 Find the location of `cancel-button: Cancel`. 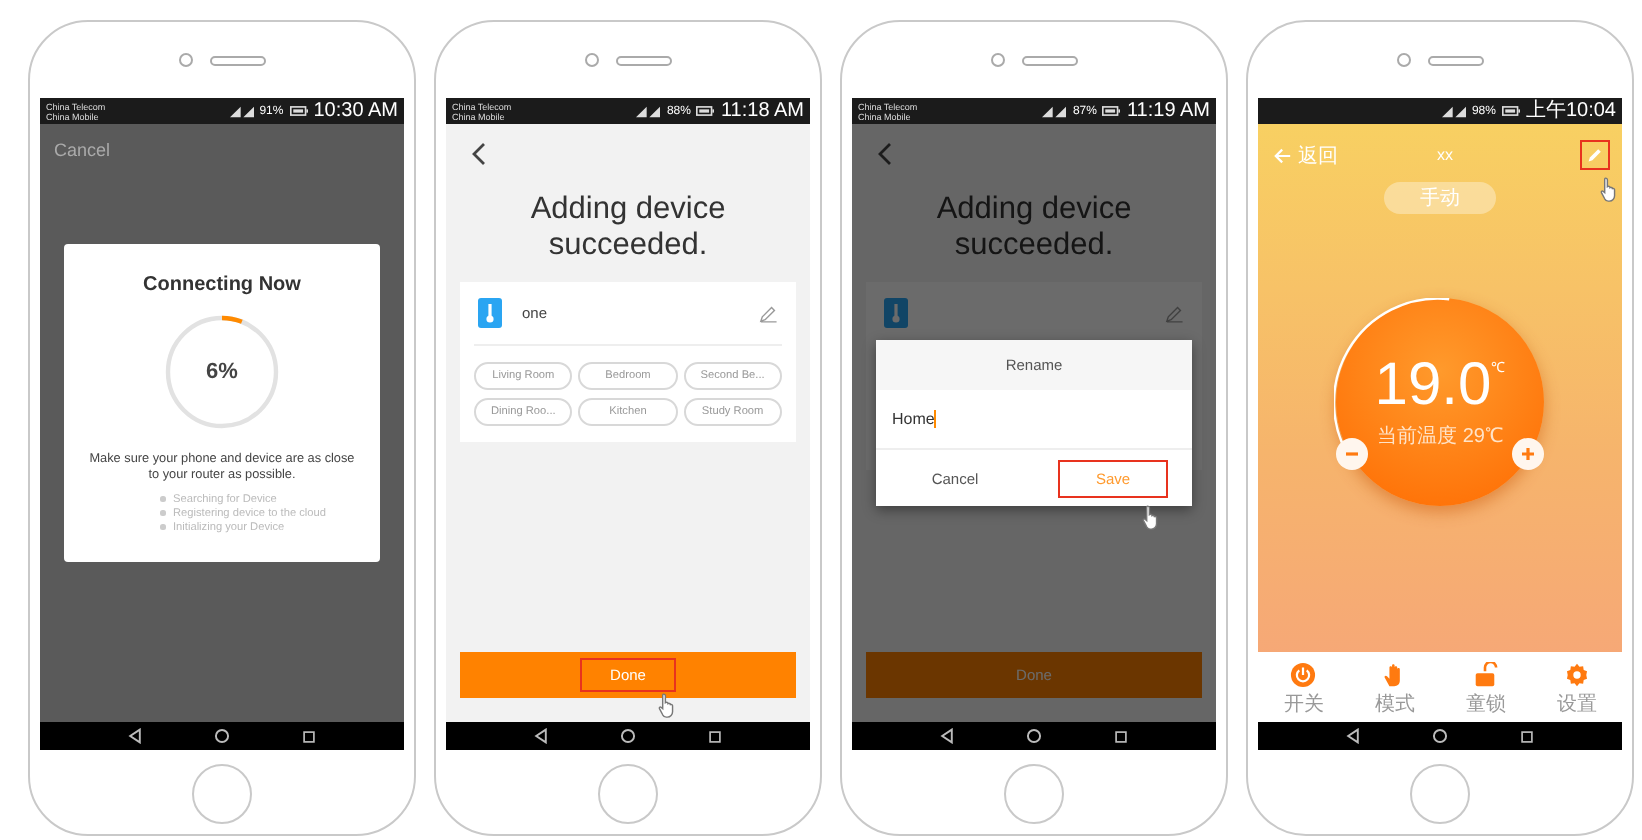

cancel-button: Cancel is located at coordinates (82, 150).